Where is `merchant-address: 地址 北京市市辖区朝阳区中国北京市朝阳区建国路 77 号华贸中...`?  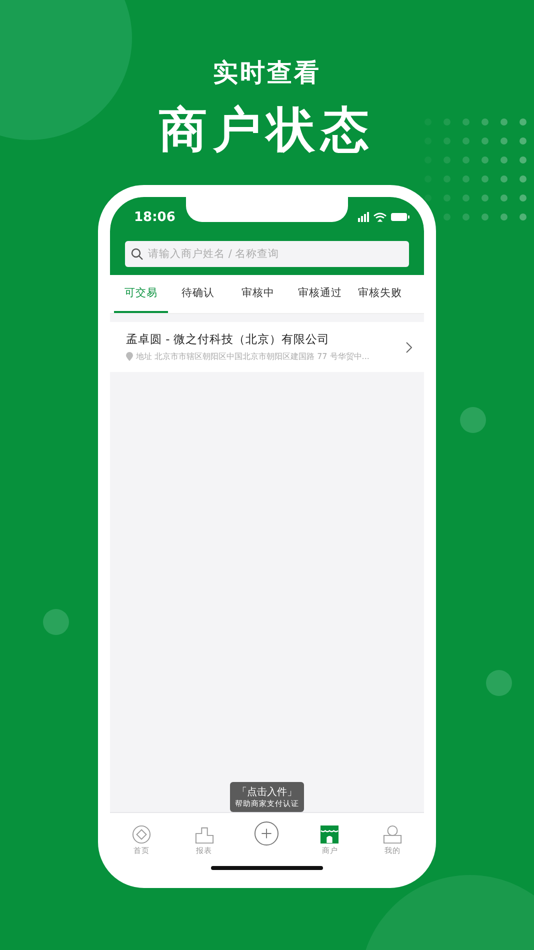
merchant-address: 地址 北京市市辖区朝阳区中国北京市朝阳区建国路 77 号华贸中... is located at coordinates (253, 356).